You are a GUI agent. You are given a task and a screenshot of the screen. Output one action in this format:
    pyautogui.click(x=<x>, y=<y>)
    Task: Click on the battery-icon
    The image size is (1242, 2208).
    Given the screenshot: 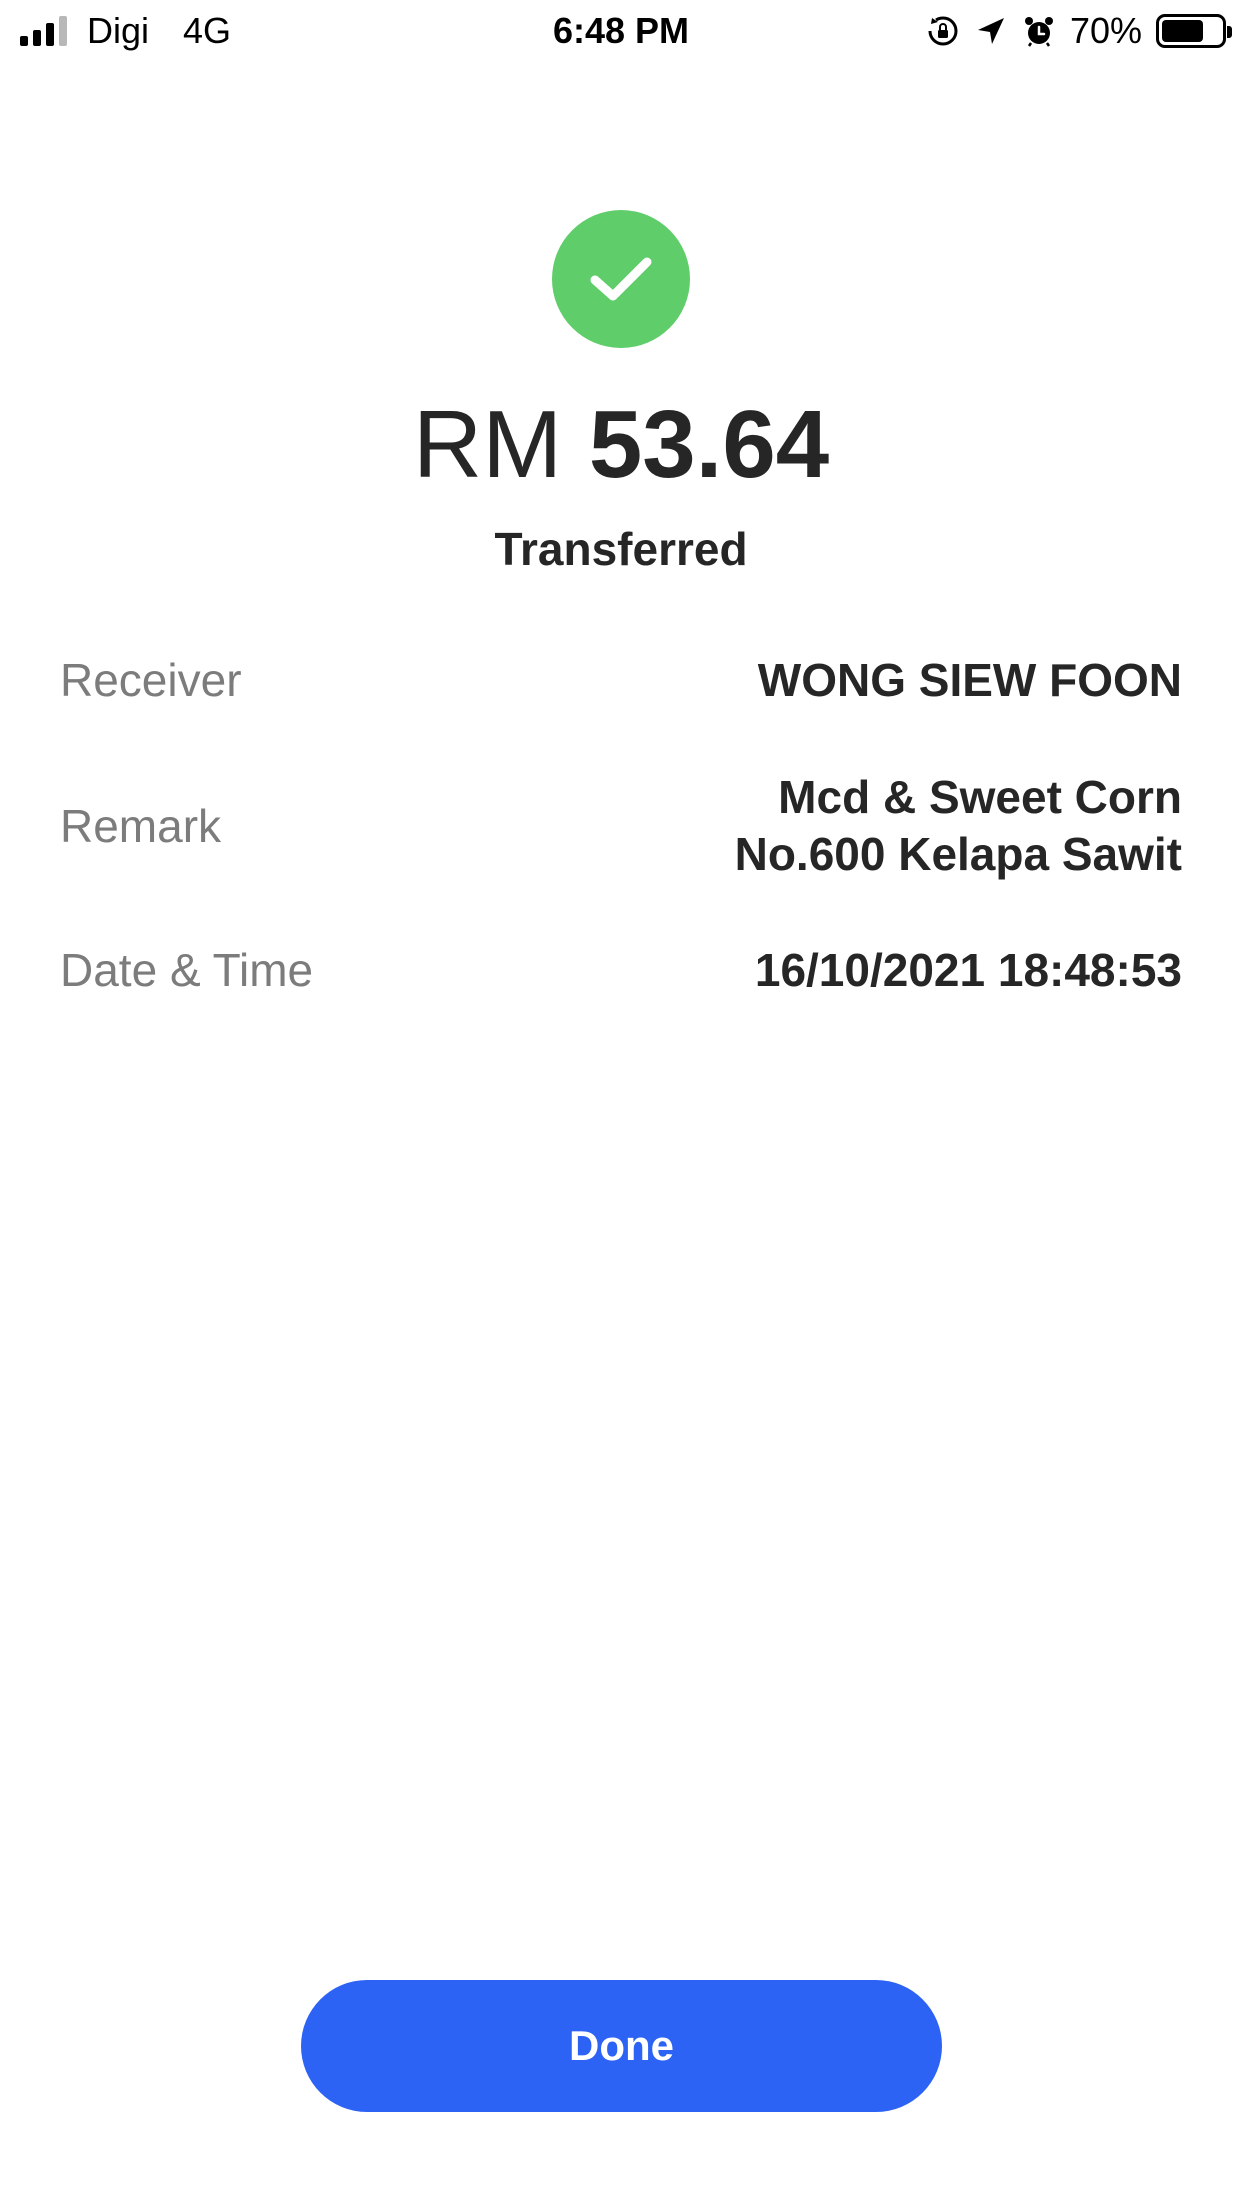 What is the action you would take?
    pyautogui.click(x=1194, y=31)
    